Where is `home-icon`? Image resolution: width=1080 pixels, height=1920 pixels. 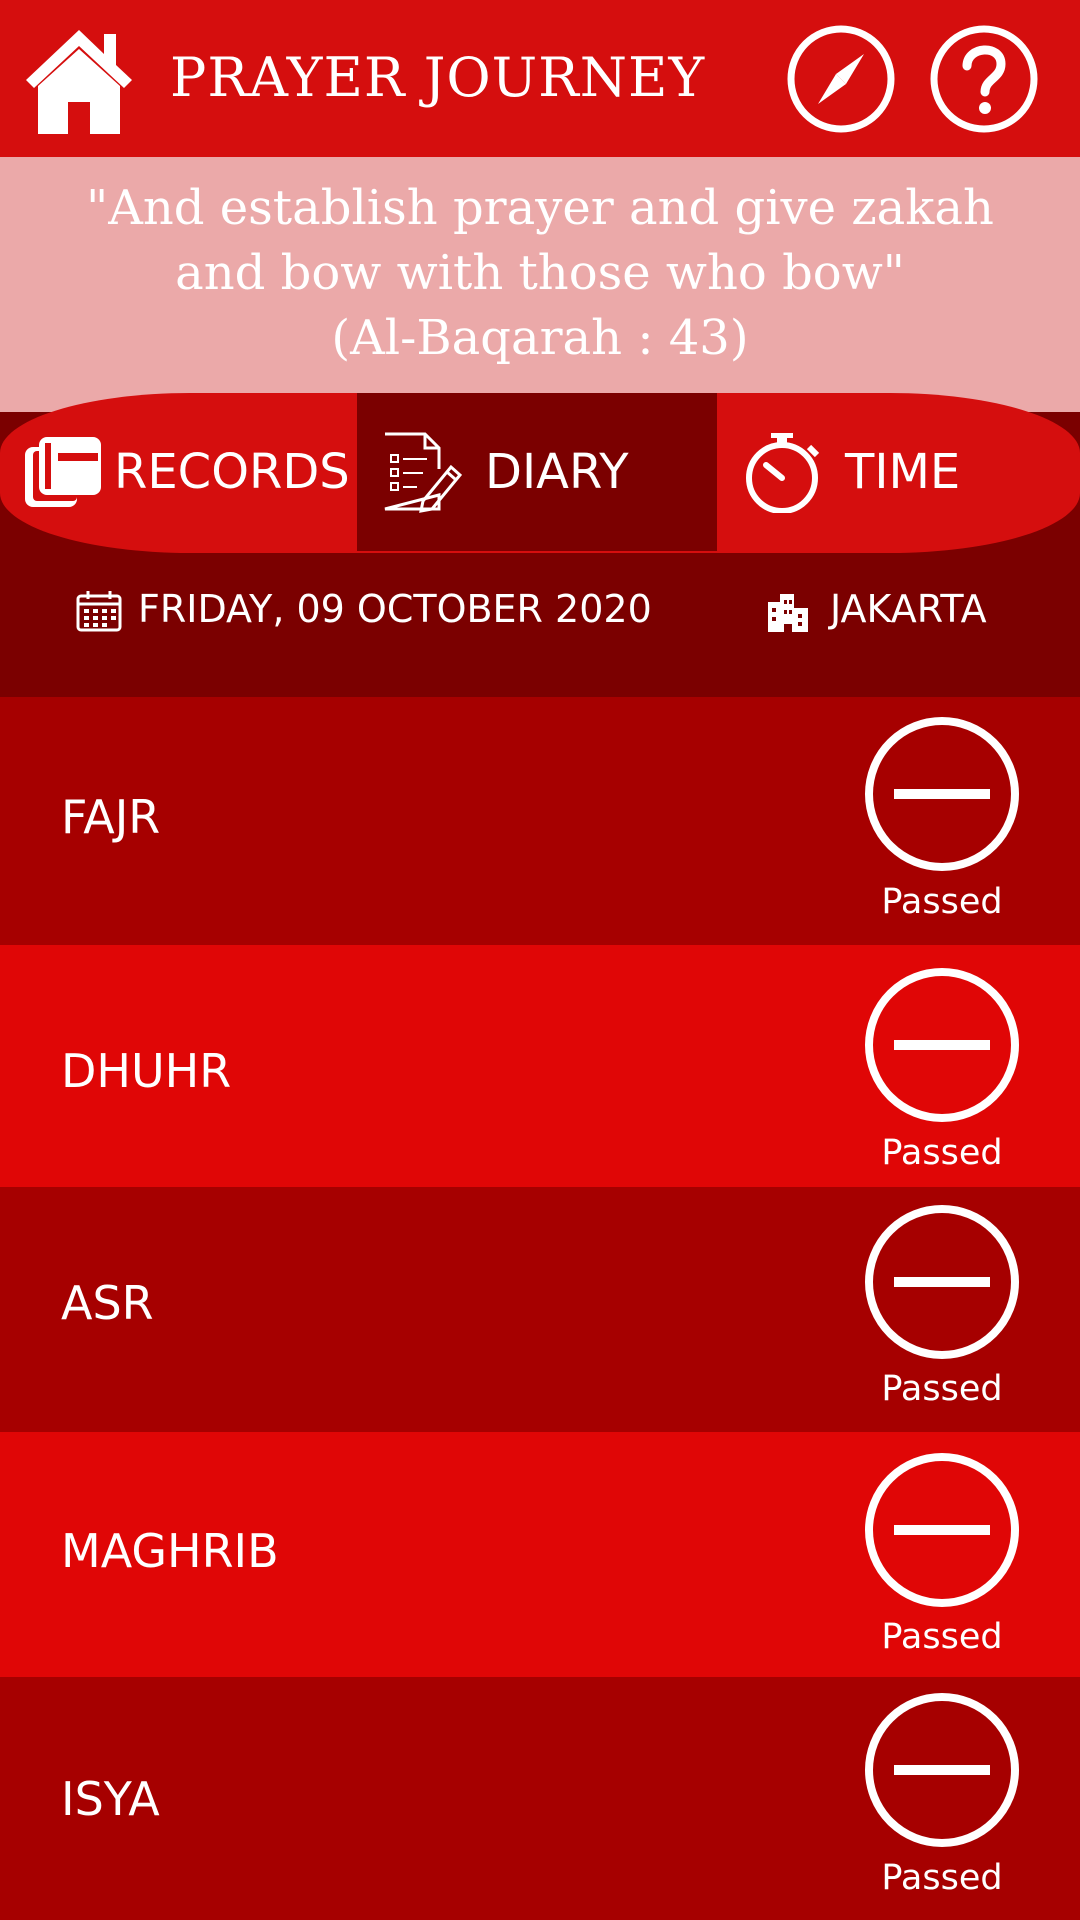 home-icon is located at coordinates (79, 82).